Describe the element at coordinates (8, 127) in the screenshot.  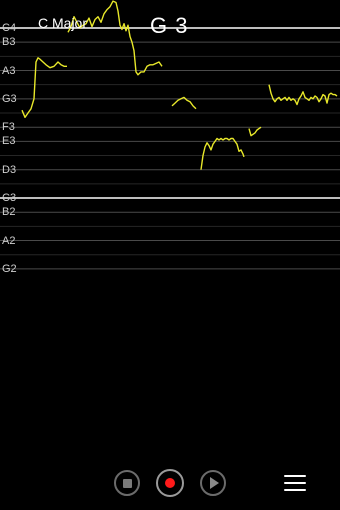
I see `note-label: F3` at that location.